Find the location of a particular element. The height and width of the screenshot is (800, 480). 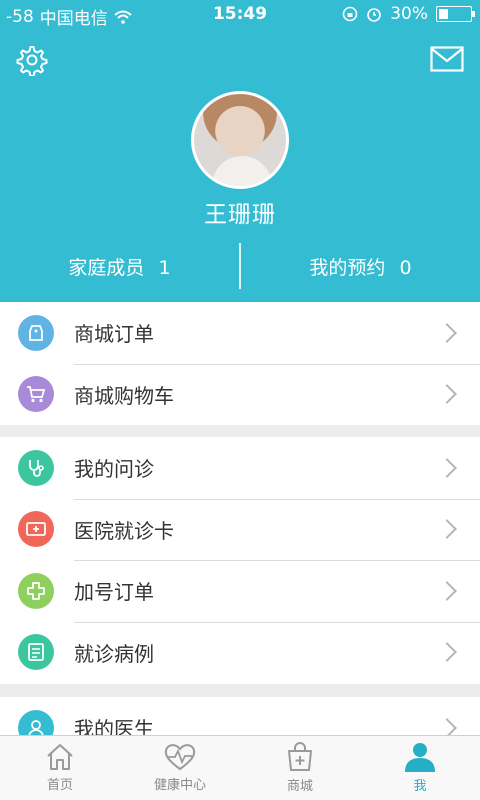

tab-me: 我 is located at coordinates (420, 768).